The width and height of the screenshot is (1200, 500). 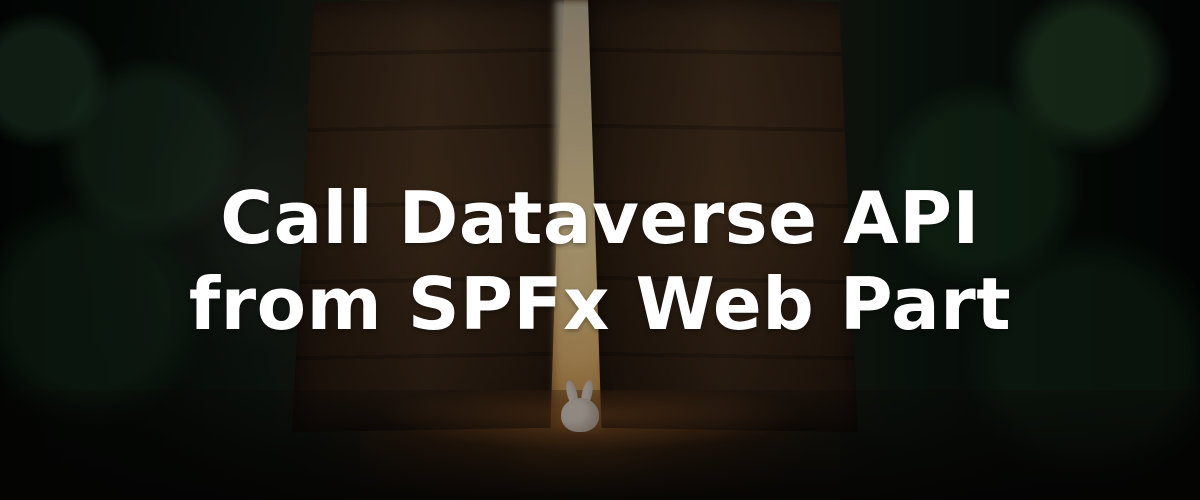 I want to click on banner-title-line-2: from SPFx Web Part, so click(x=600, y=304).